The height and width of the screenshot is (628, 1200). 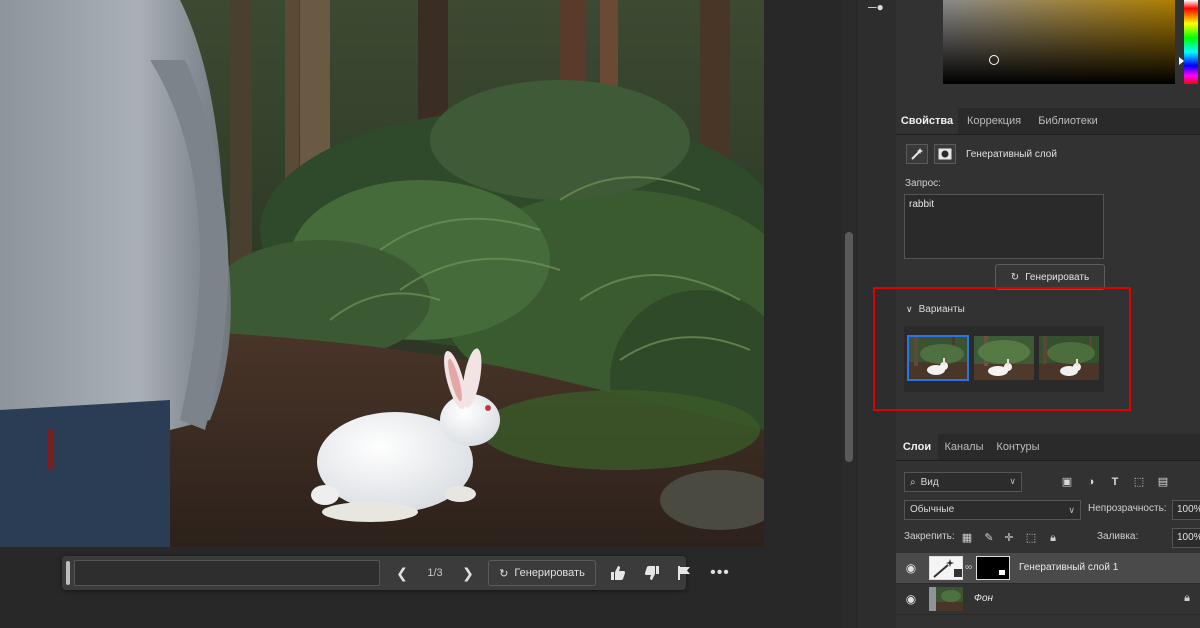 What do you see at coordinates (923, 183) in the screenshot?
I see `prompt-label: Запрос:` at bounding box center [923, 183].